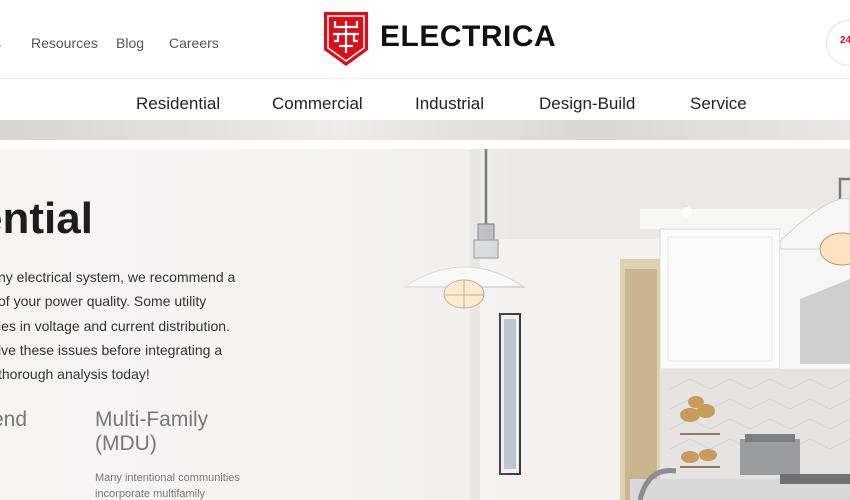  I want to click on main-nav-commercial: Commercial, so click(317, 104).